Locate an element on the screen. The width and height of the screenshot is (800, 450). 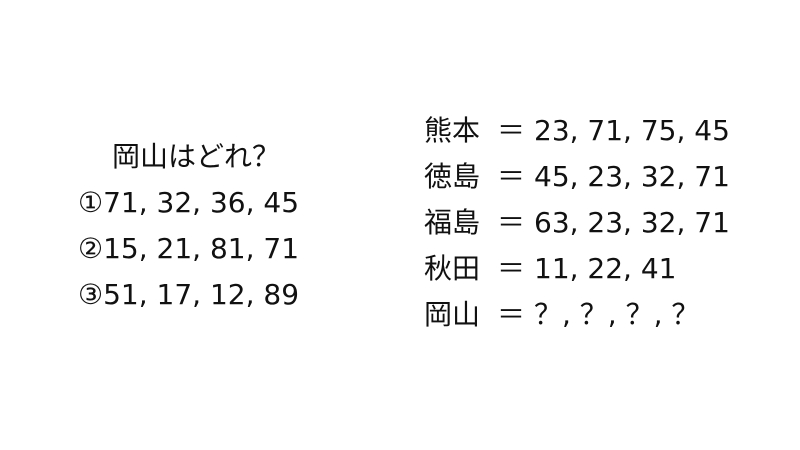
prefecture-name: 熊本 is located at coordinates (452, 130).